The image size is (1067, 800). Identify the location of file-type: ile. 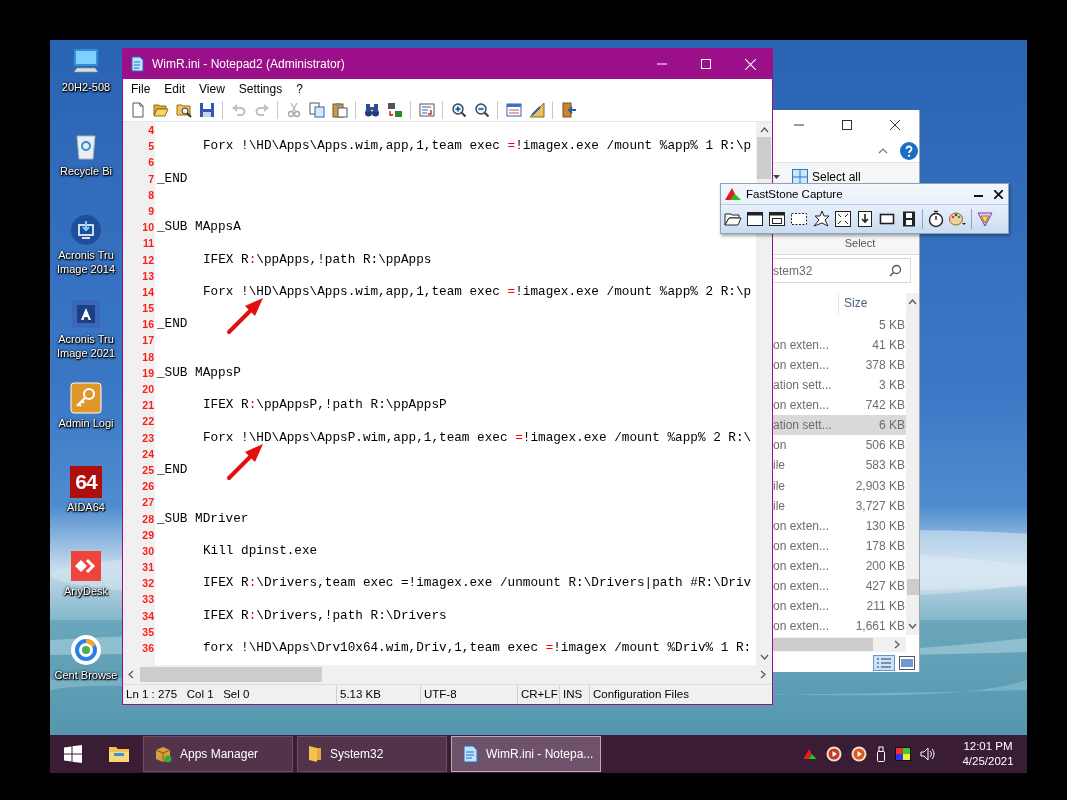
(779, 505).